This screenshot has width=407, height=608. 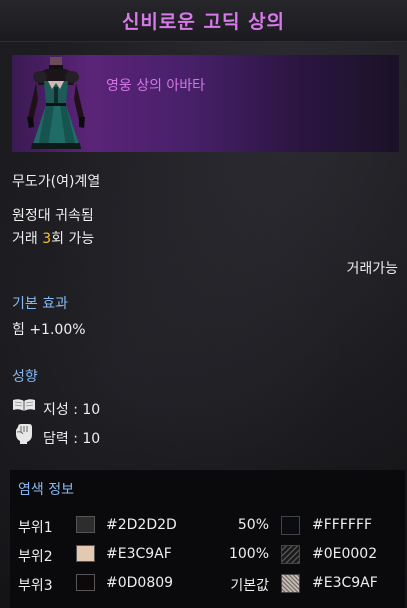 I want to click on dye-color-hex: #0D0809, so click(x=140, y=583).